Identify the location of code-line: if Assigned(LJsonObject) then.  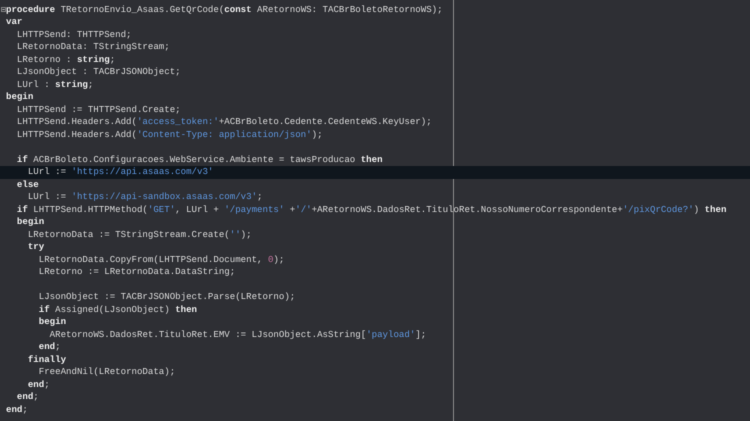
(118, 310).